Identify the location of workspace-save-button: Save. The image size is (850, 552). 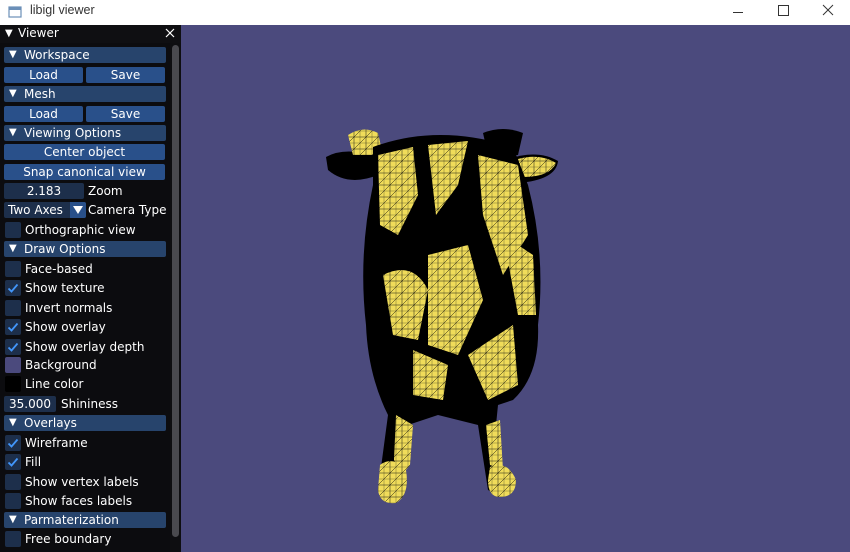
(125, 75).